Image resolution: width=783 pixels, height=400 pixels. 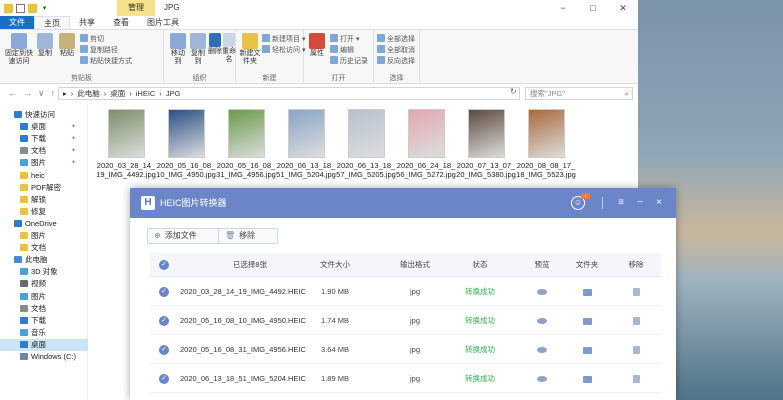 I want to click on properties-button: 属性, so click(x=317, y=45).